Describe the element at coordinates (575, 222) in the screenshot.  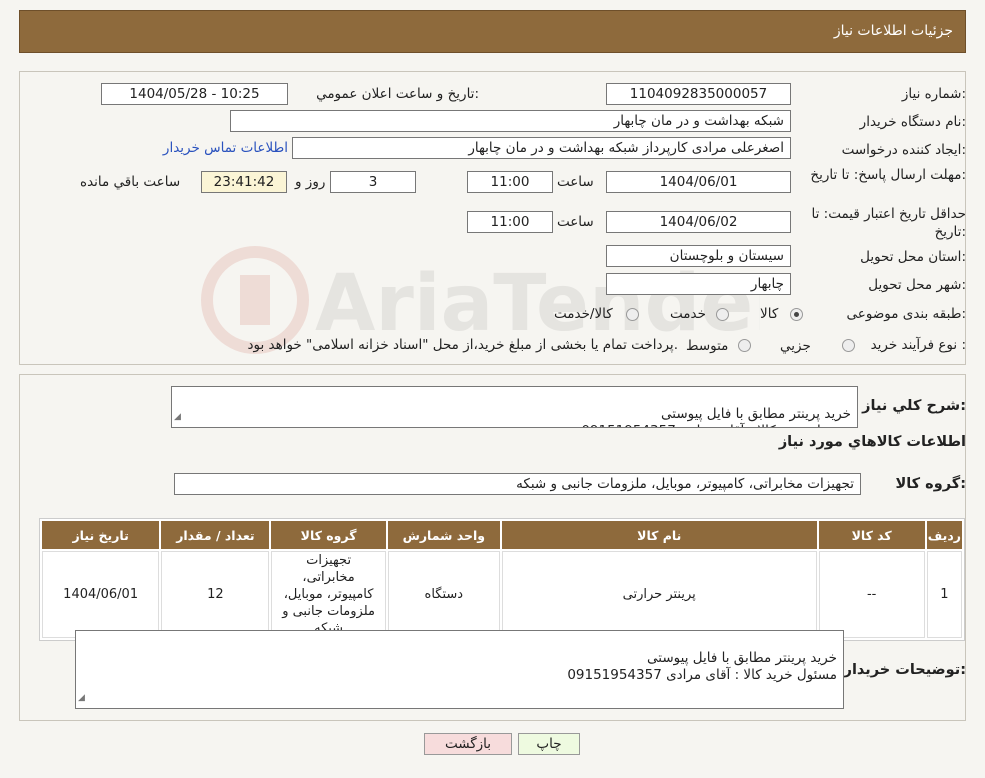
I see `price-time-label: ساعت` at that location.